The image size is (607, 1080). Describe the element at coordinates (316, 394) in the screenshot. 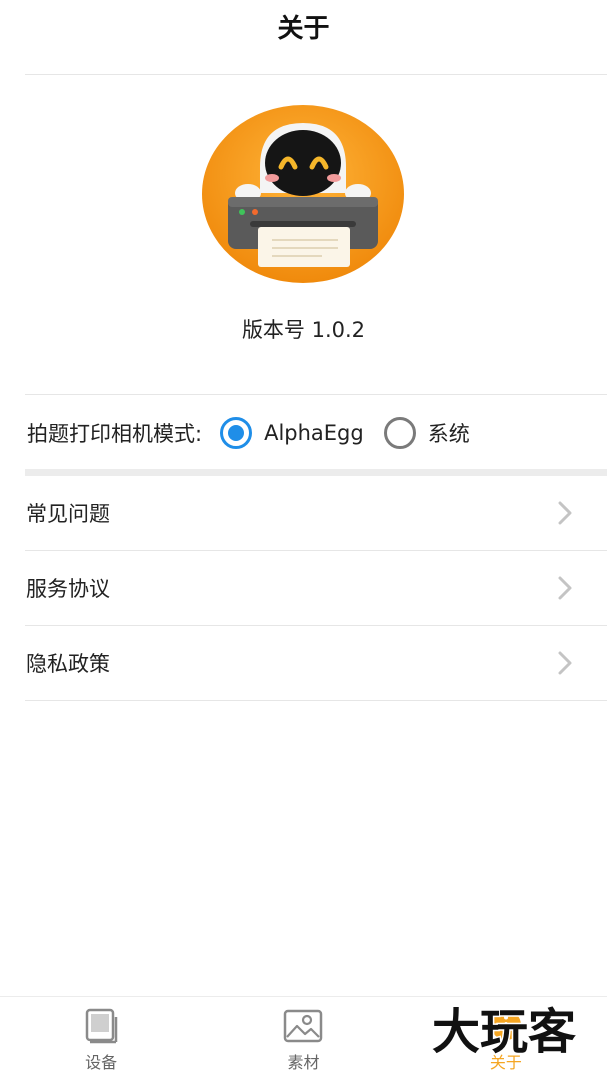

I see `divider` at that location.